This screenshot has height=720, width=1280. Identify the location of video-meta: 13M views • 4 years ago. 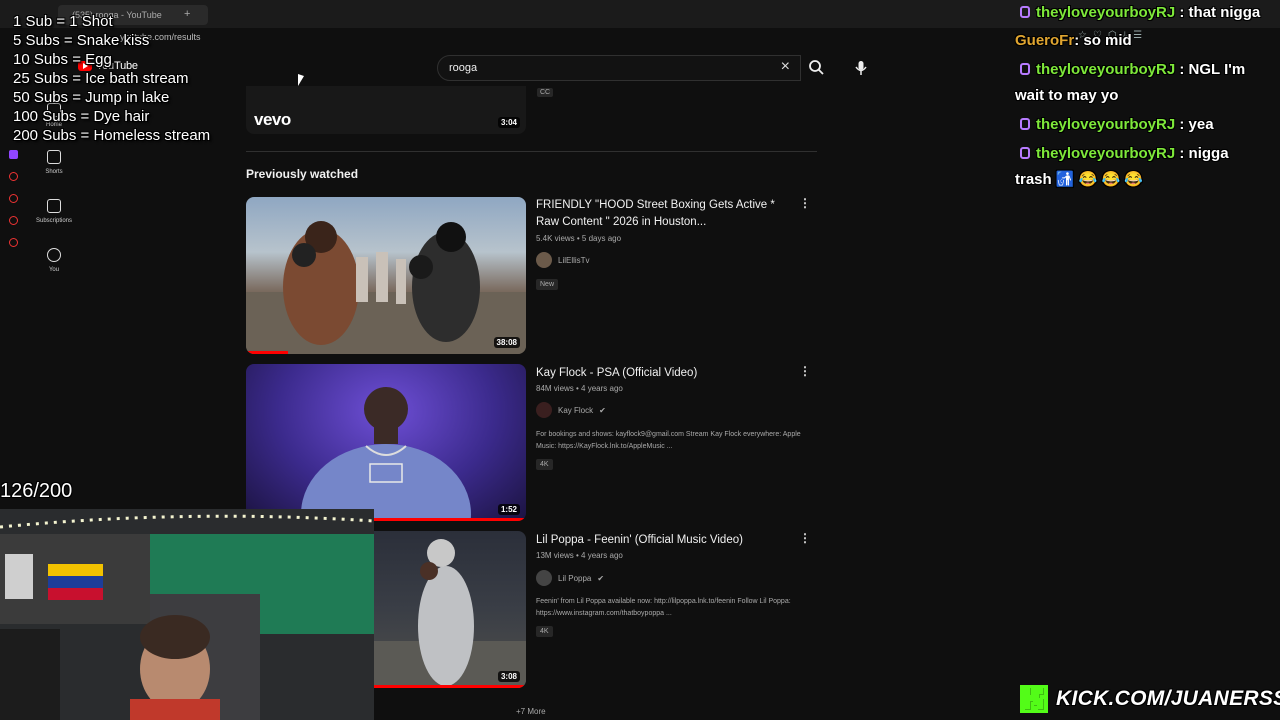
(579, 555).